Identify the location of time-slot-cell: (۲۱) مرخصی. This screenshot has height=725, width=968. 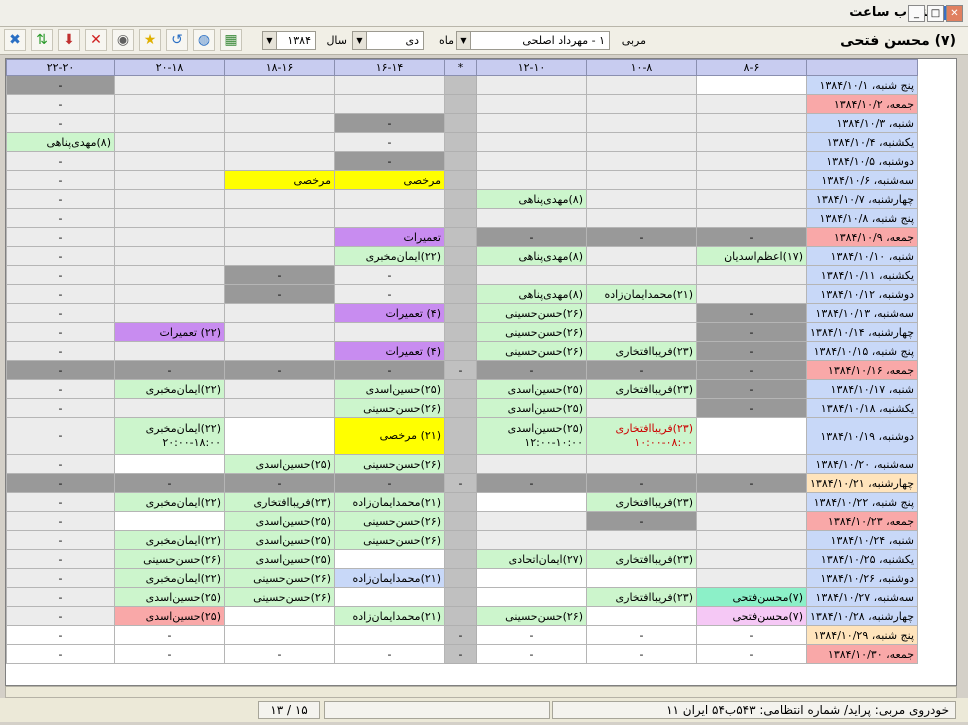
(389, 436).